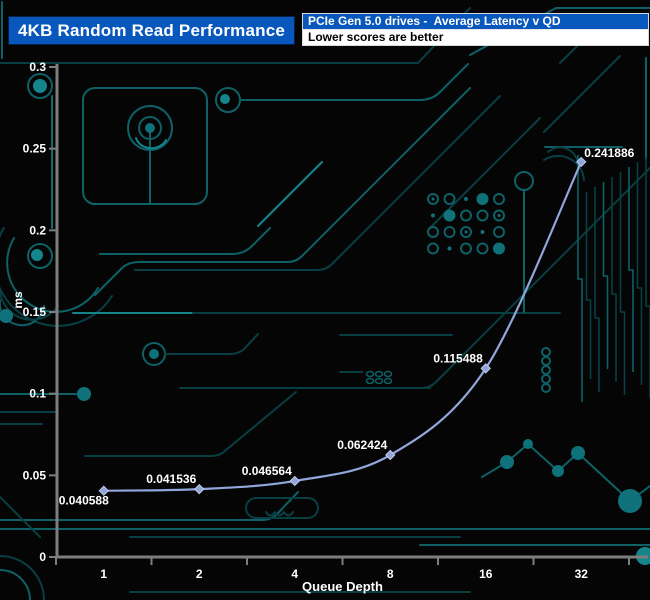 This screenshot has height=600, width=650. Describe the element at coordinates (342, 586) in the screenshot. I see `x-axis-title: Queue Depth` at that location.